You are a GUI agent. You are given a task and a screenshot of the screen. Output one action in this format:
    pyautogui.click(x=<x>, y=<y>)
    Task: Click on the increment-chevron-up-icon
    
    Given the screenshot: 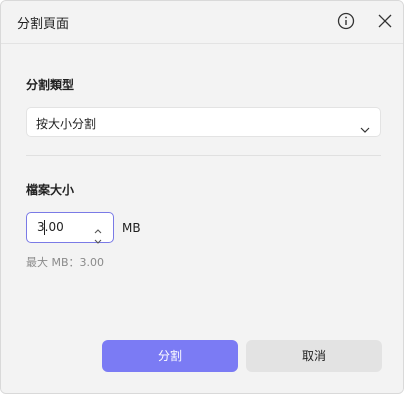 What is the action you would take?
    pyautogui.click(x=98, y=227)
    